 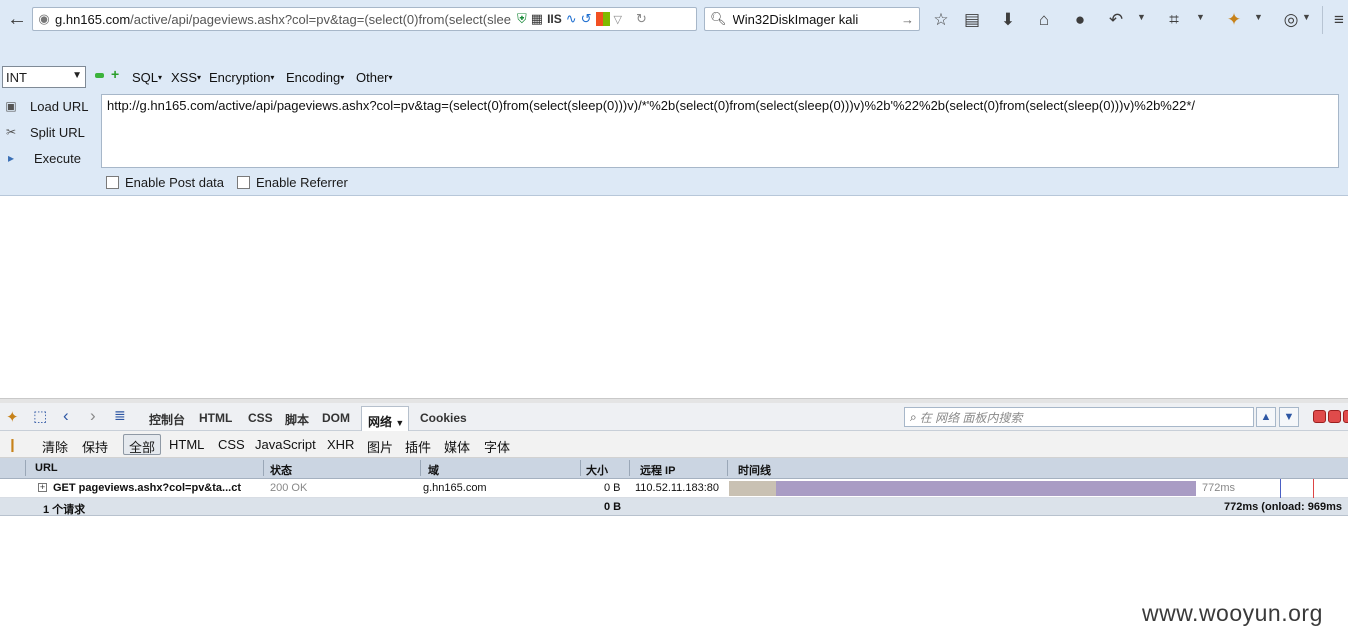 What do you see at coordinates (1291, 20) in the screenshot?
I see `addon-icon: ◎` at bounding box center [1291, 20].